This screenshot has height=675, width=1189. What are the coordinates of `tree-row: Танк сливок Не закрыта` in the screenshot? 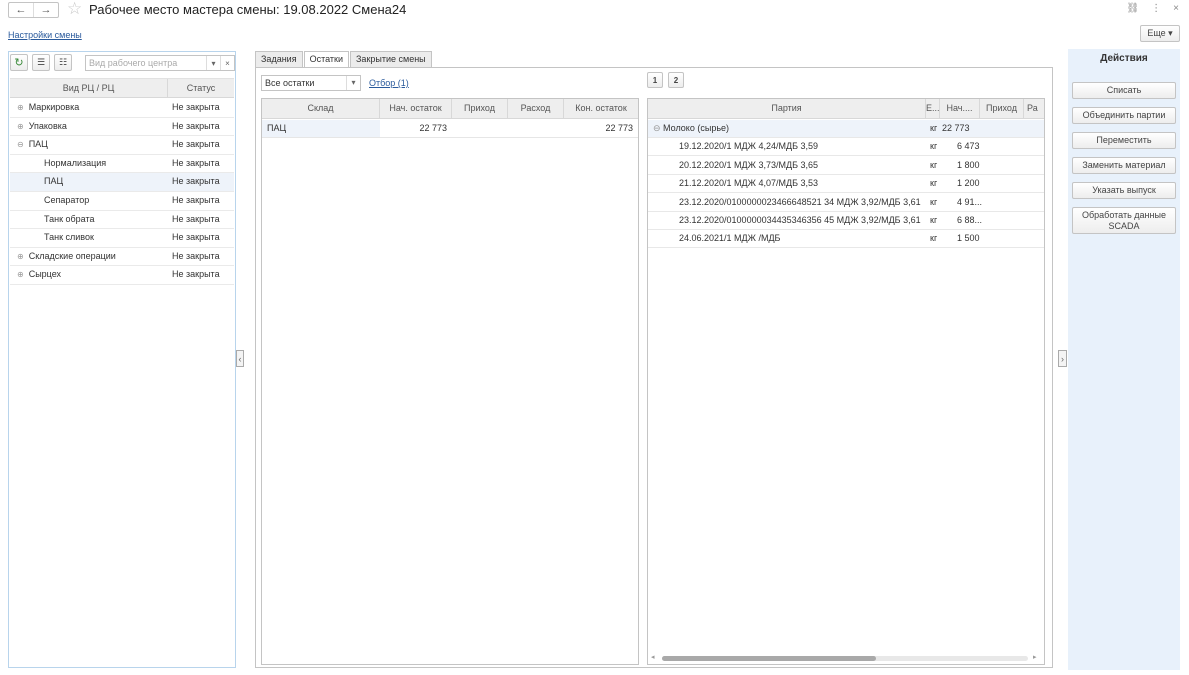 It's located at (122, 238).